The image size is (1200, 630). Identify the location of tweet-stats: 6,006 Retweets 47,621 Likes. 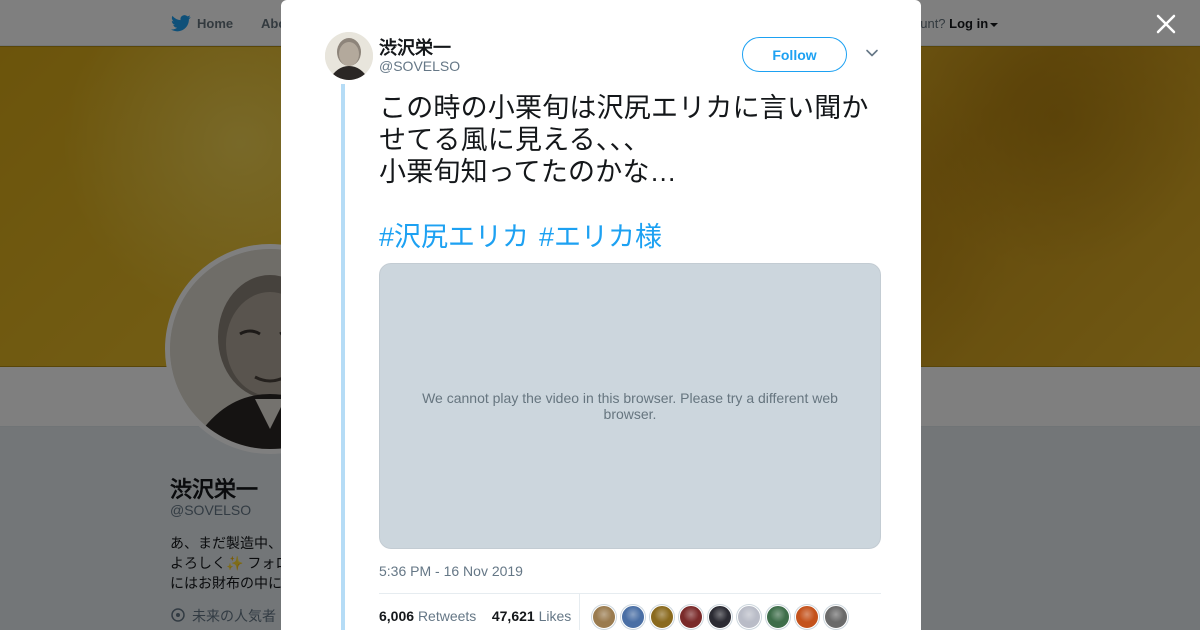
(475, 616).